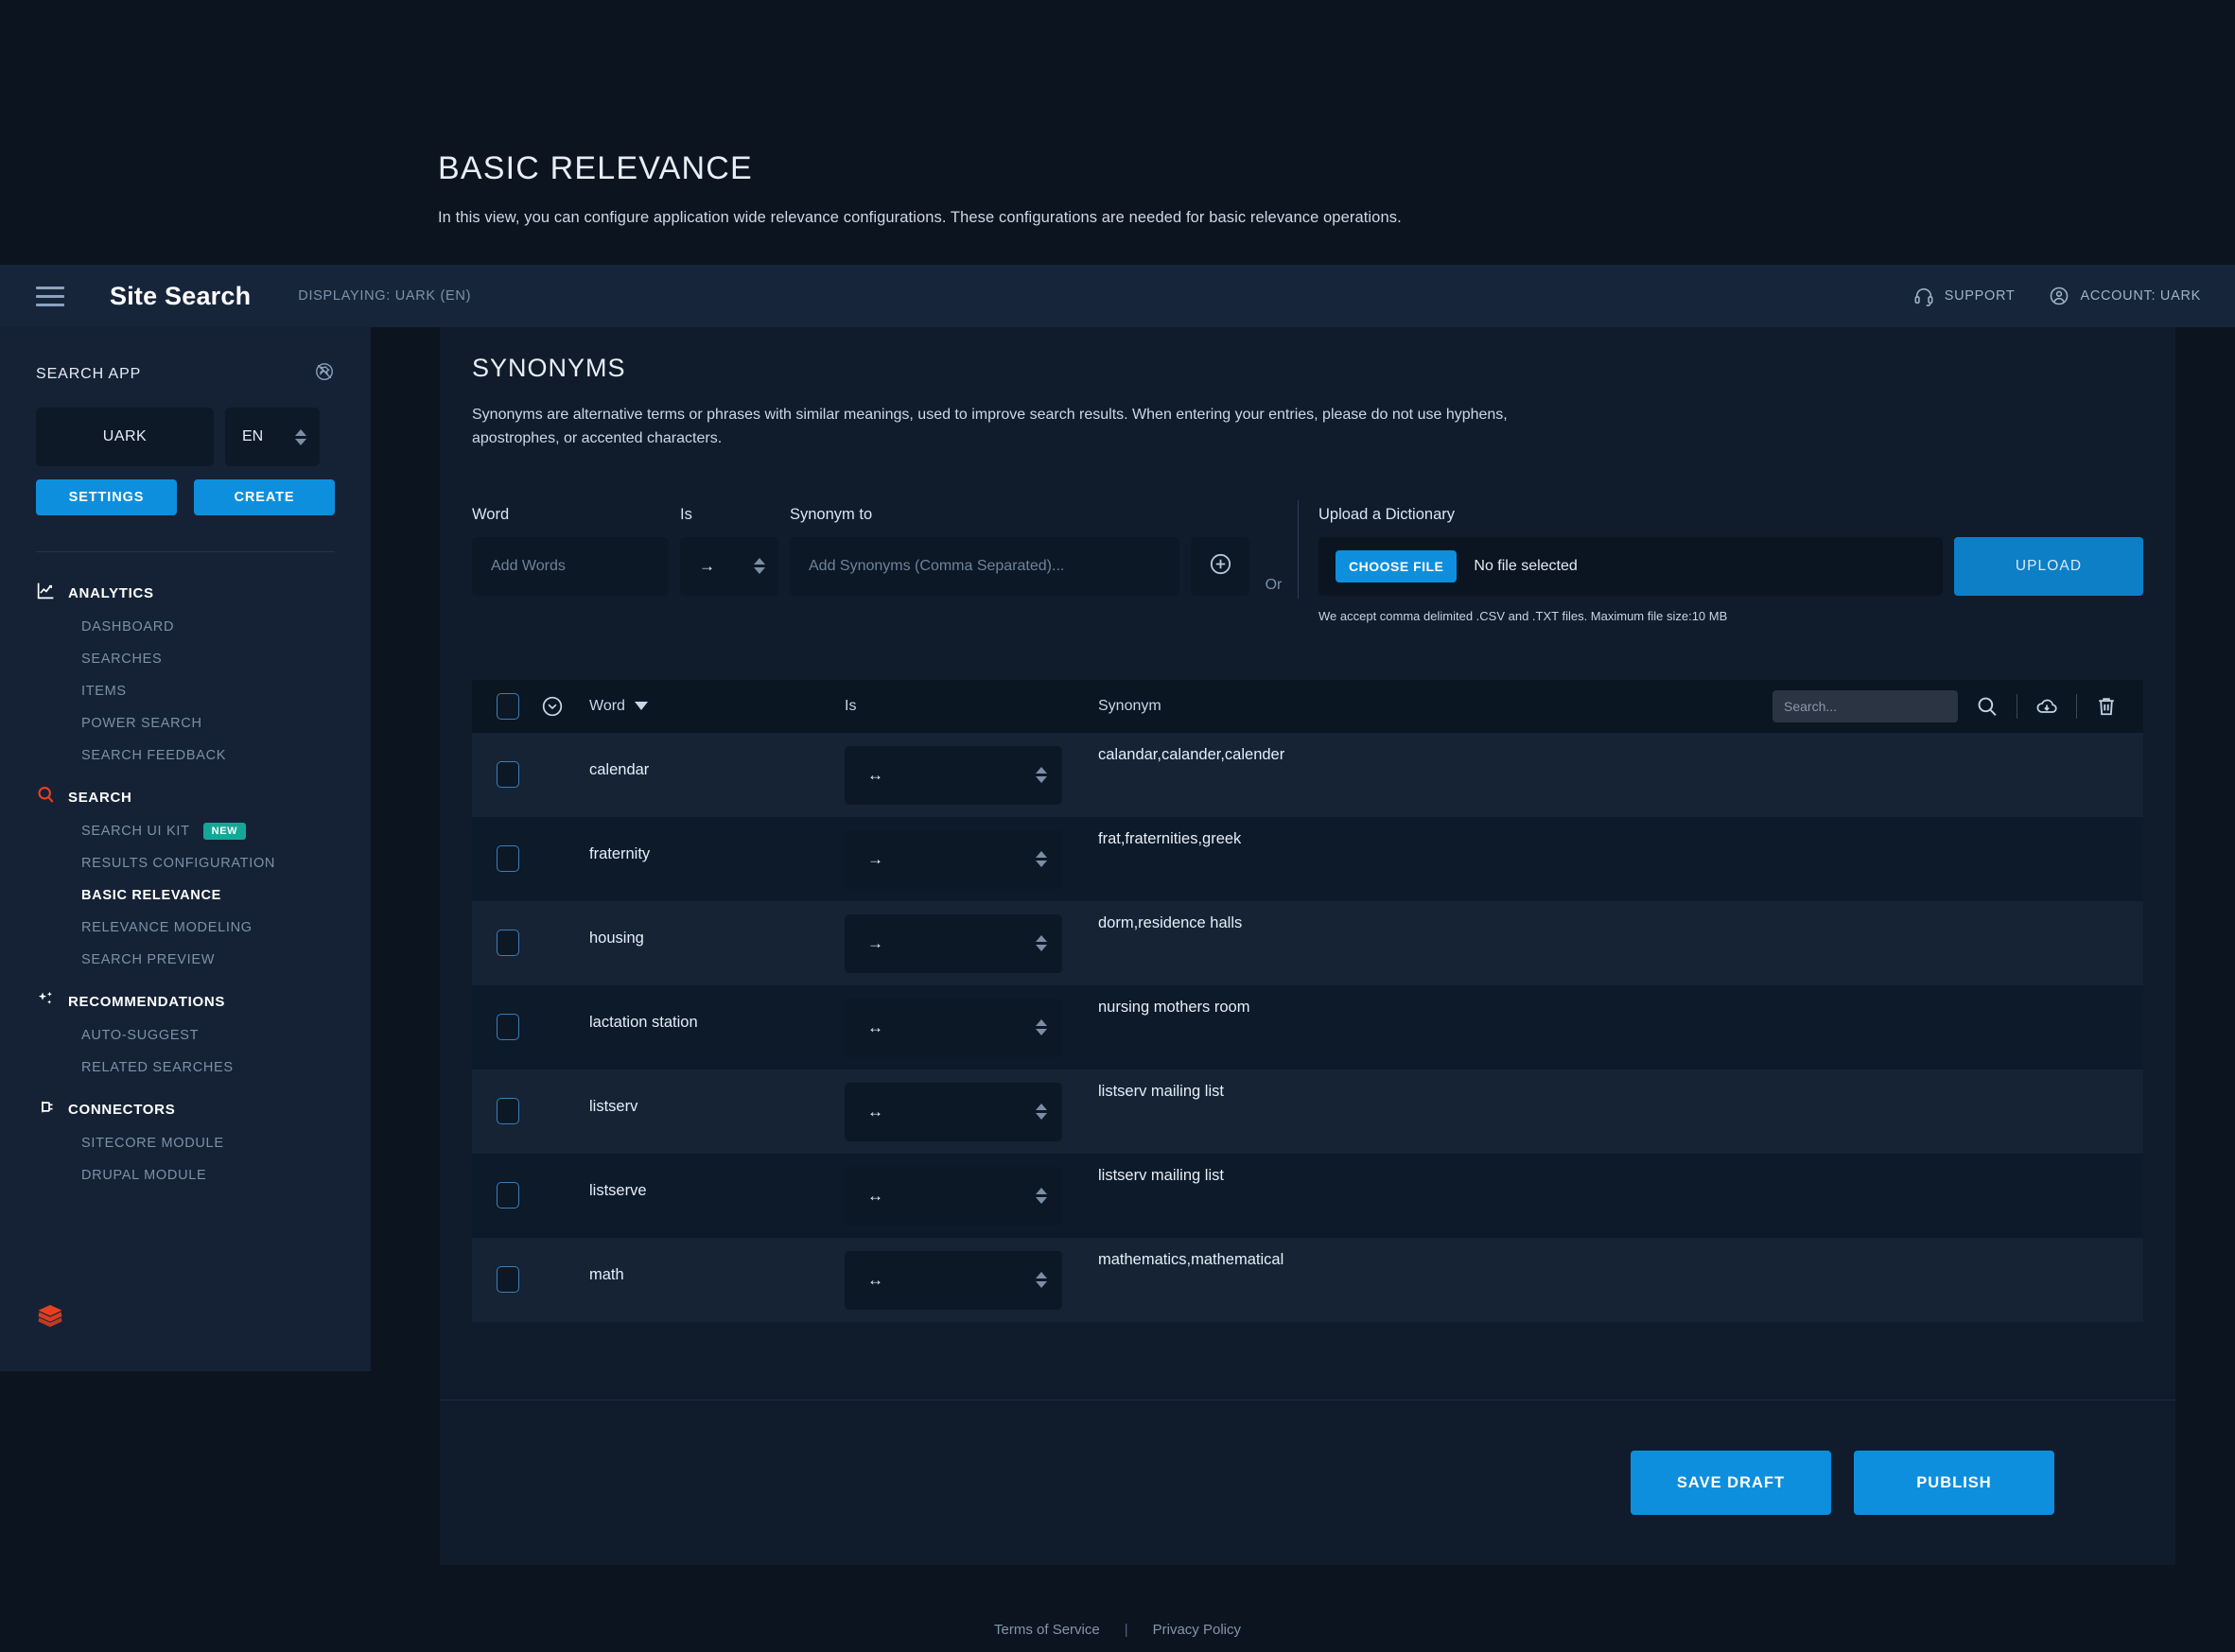  Describe the element at coordinates (185, 593) in the screenshot. I see `sidebar-group-analytics: ANALYTICS` at that location.